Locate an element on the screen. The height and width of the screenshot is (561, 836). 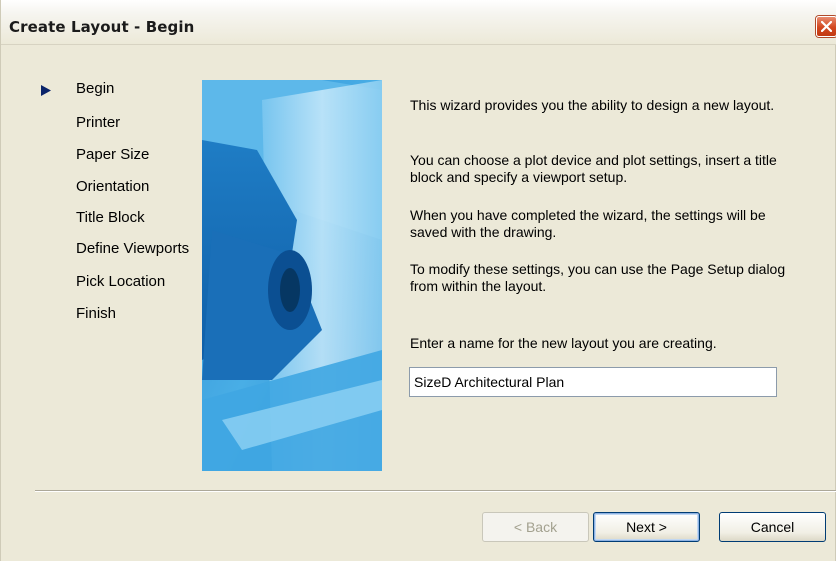
step-orientation: Orientation is located at coordinates (126, 188).